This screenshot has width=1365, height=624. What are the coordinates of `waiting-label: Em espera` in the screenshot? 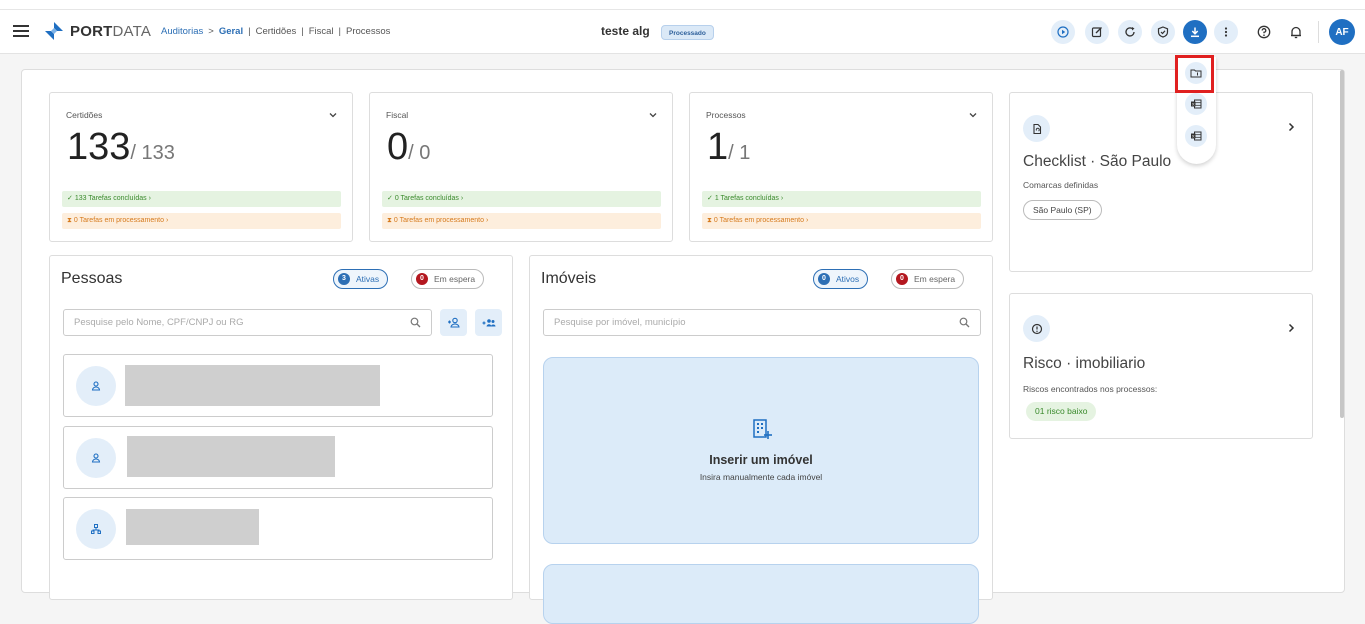 It's located at (455, 279).